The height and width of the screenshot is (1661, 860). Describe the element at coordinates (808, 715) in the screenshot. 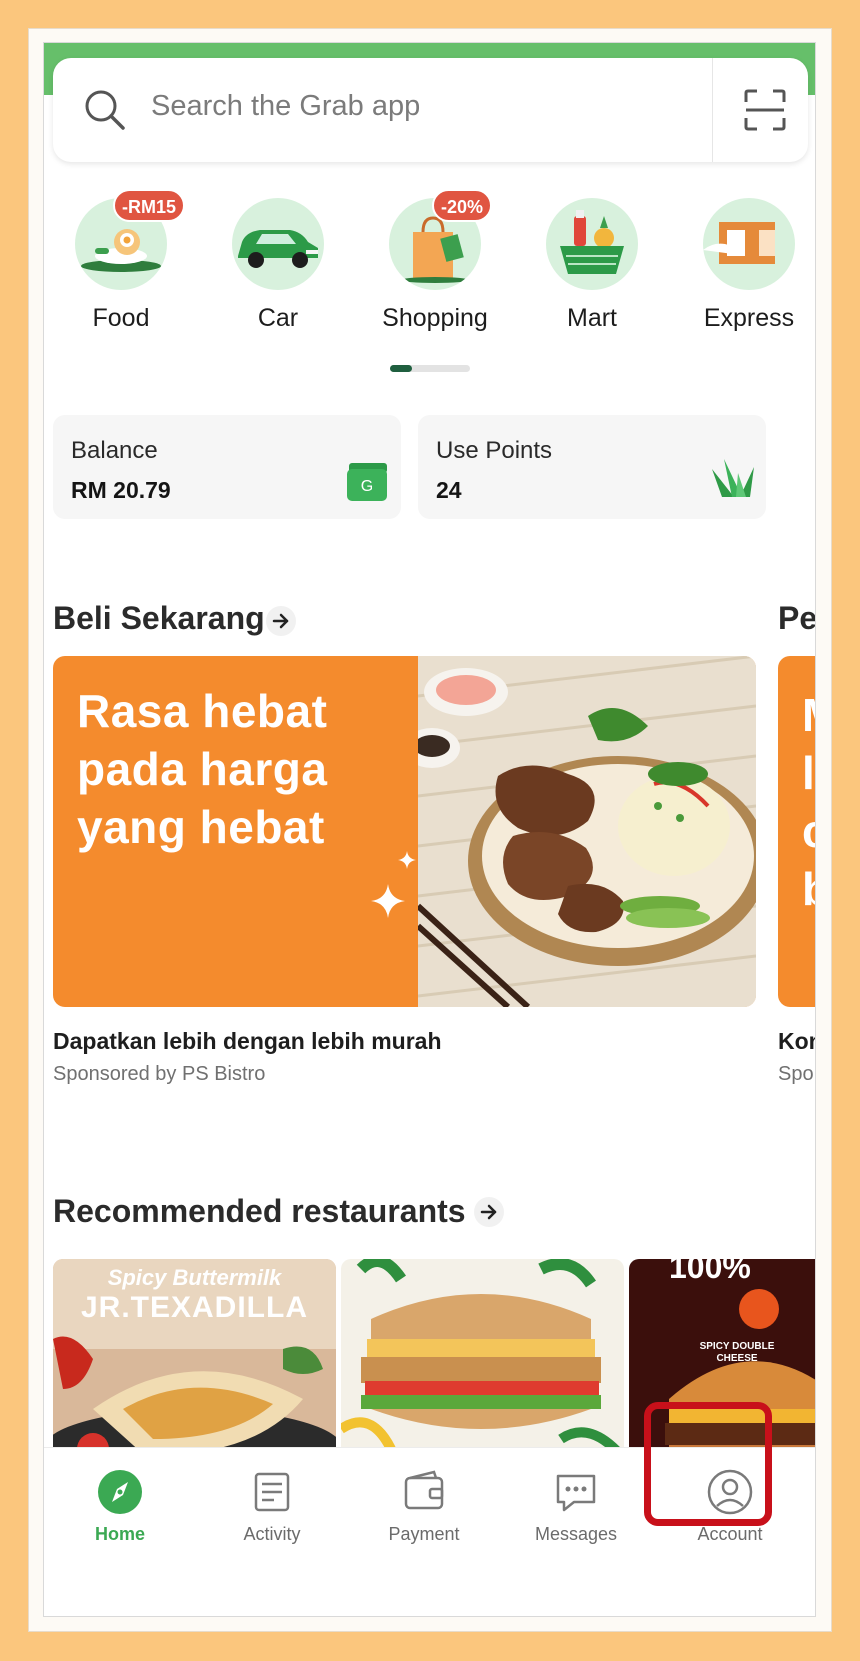

I see `promo-next-letter: M` at that location.